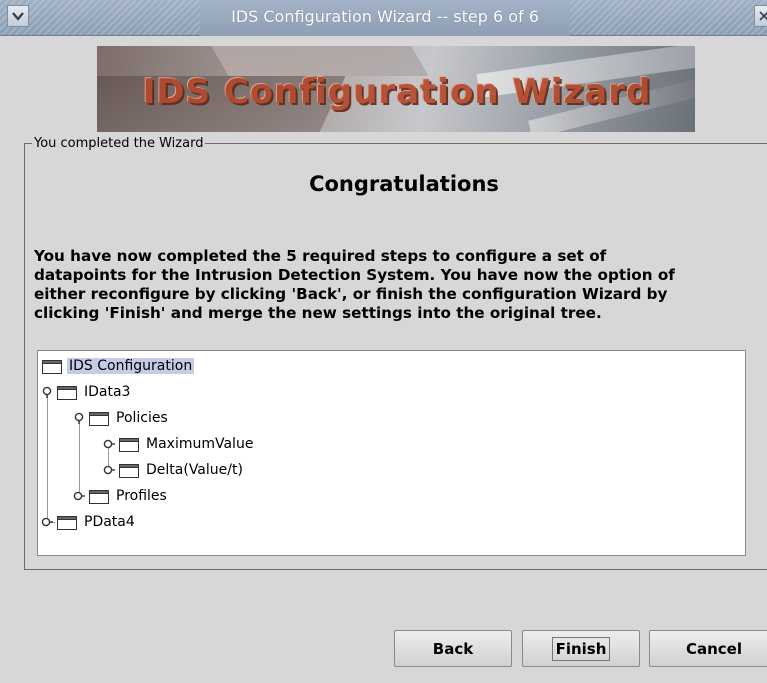  I want to click on tree-node-label: Policies, so click(142, 418).